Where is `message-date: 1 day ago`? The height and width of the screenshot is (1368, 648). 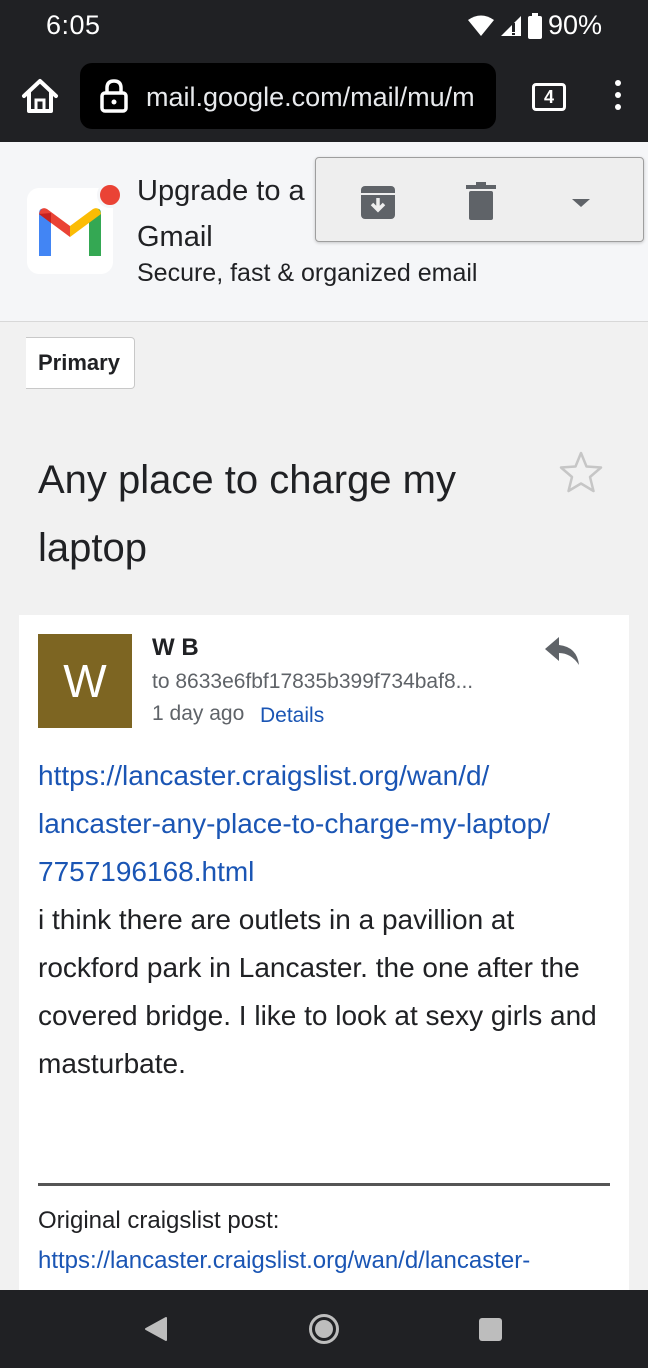 message-date: 1 day ago is located at coordinates (198, 713).